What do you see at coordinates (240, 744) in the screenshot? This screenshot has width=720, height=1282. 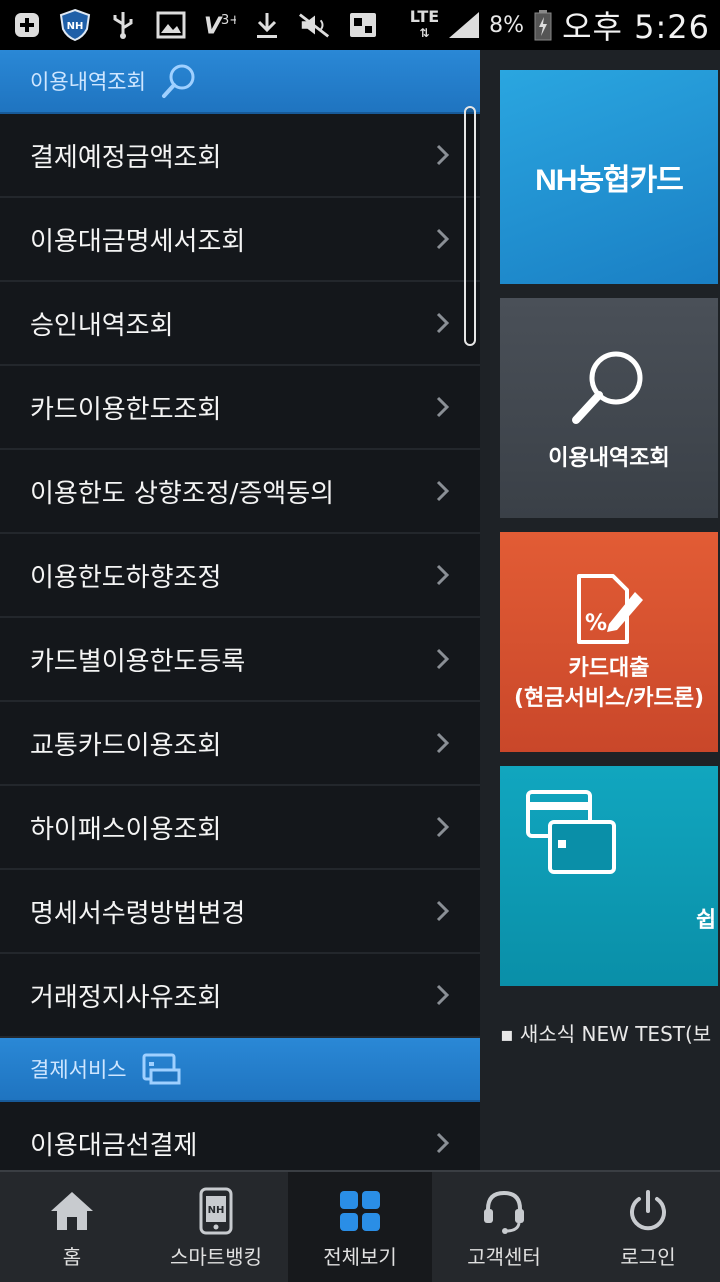 I see `menu-item-transit-card: 교통카드이용조회` at bounding box center [240, 744].